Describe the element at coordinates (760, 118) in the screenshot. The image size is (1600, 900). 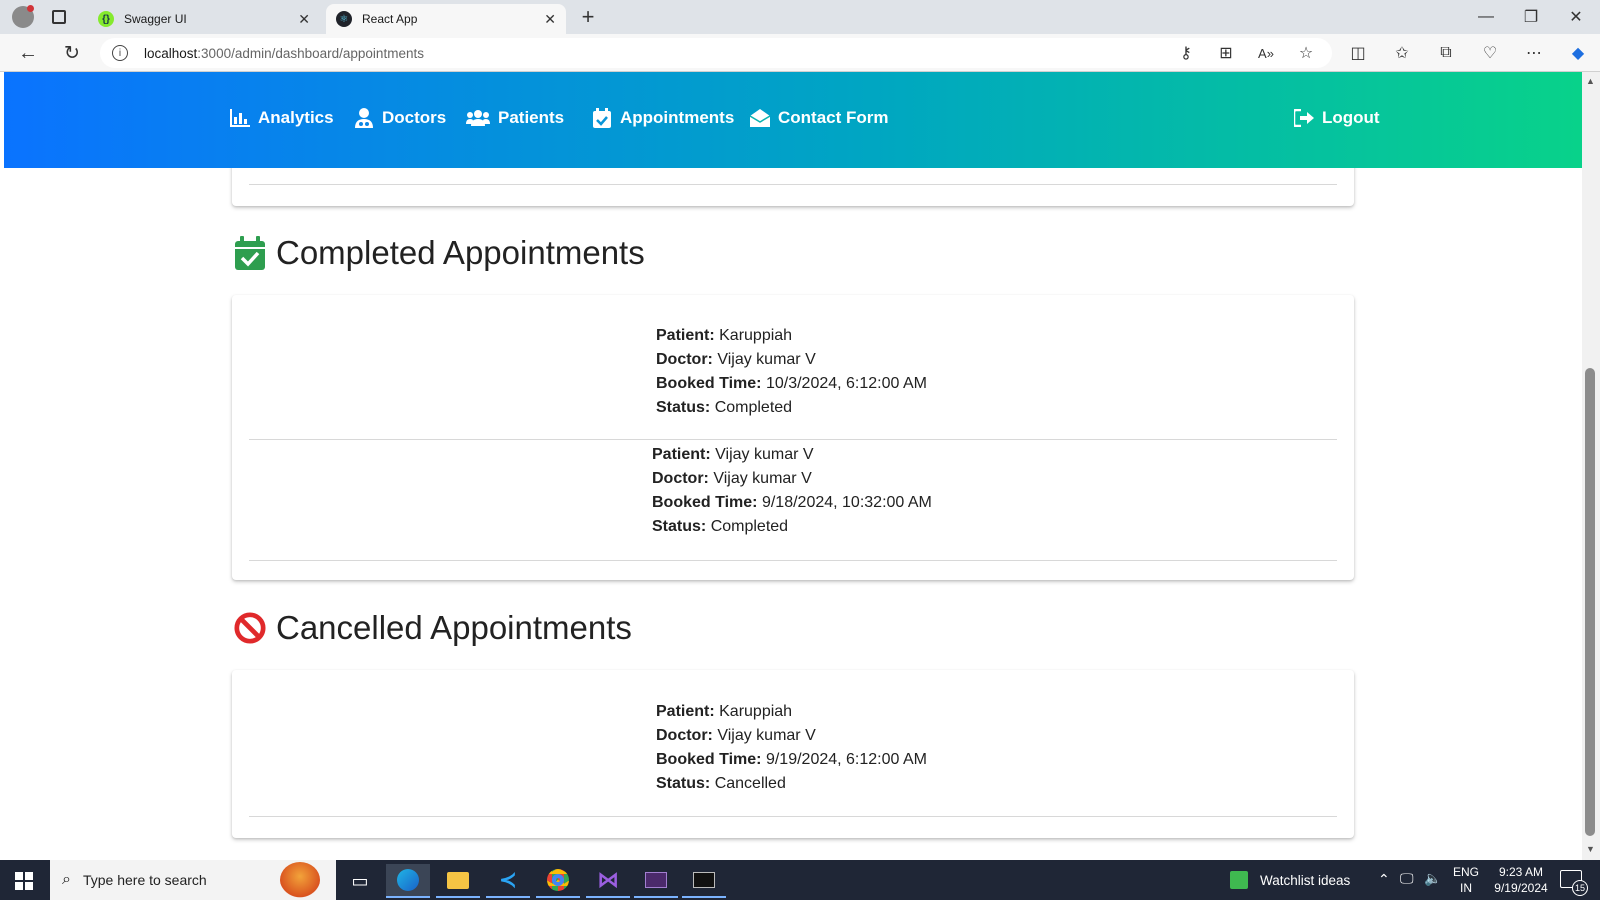
I see `envelope-open-icon` at that location.